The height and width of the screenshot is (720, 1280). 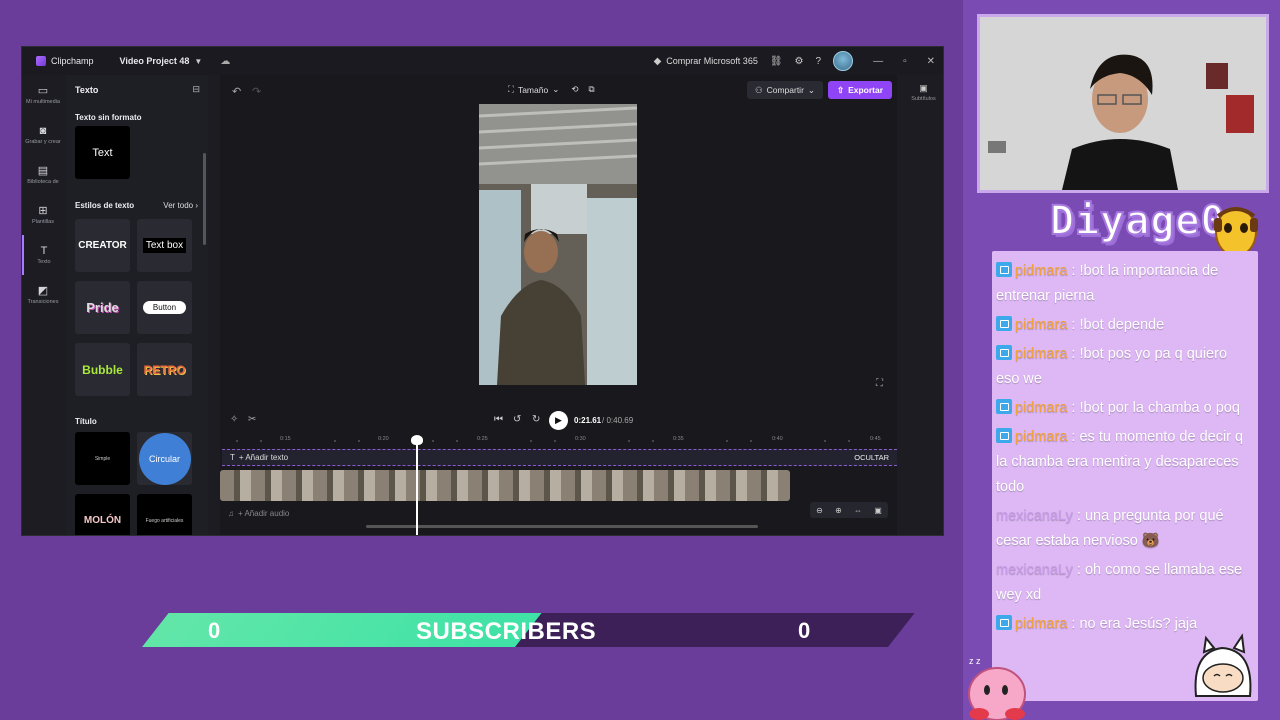 I want to click on chevron-down-icon: ⌄, so click(x=811, y=89).